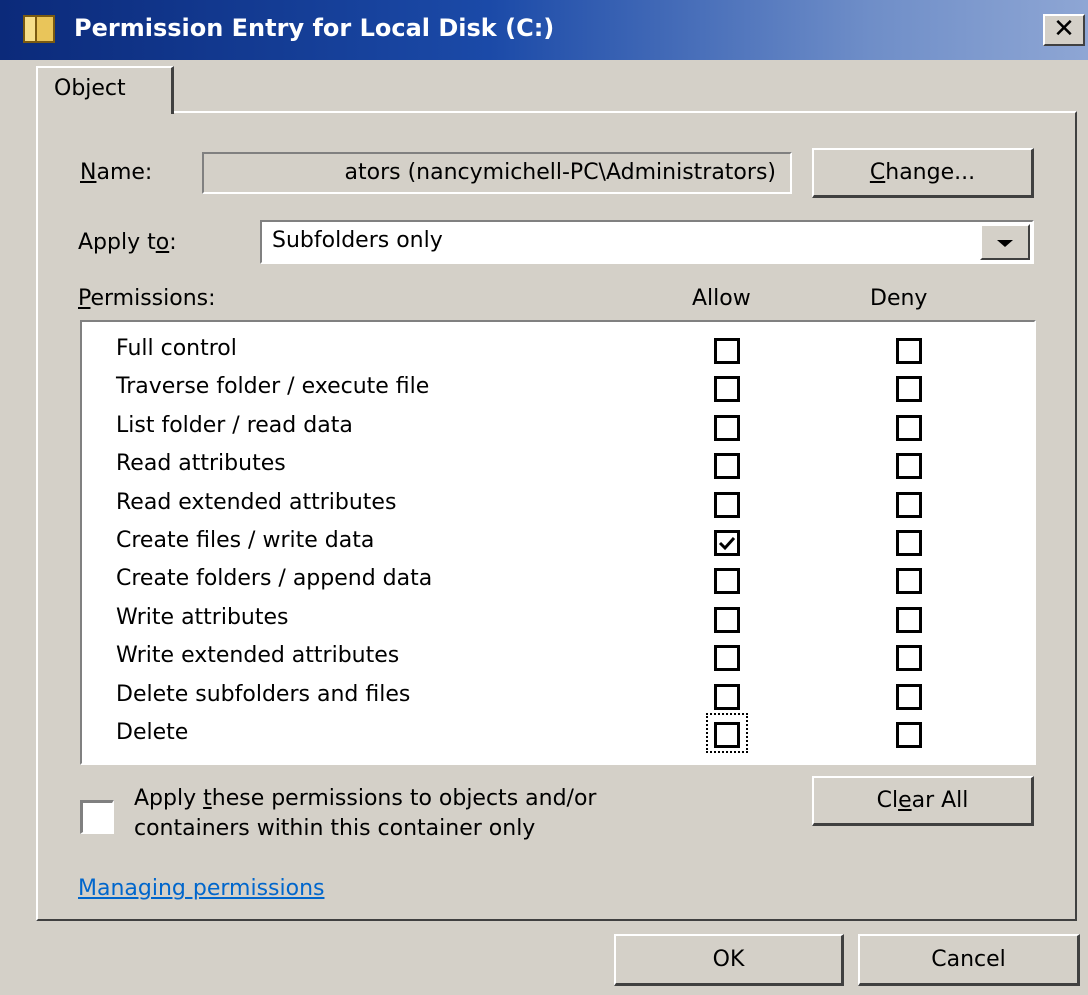 The image size is (1088, 995). What do you see at coordinates (522, 351) in the screenshot?
I see `permission-row: Full control` at bounding box center [522, 351].